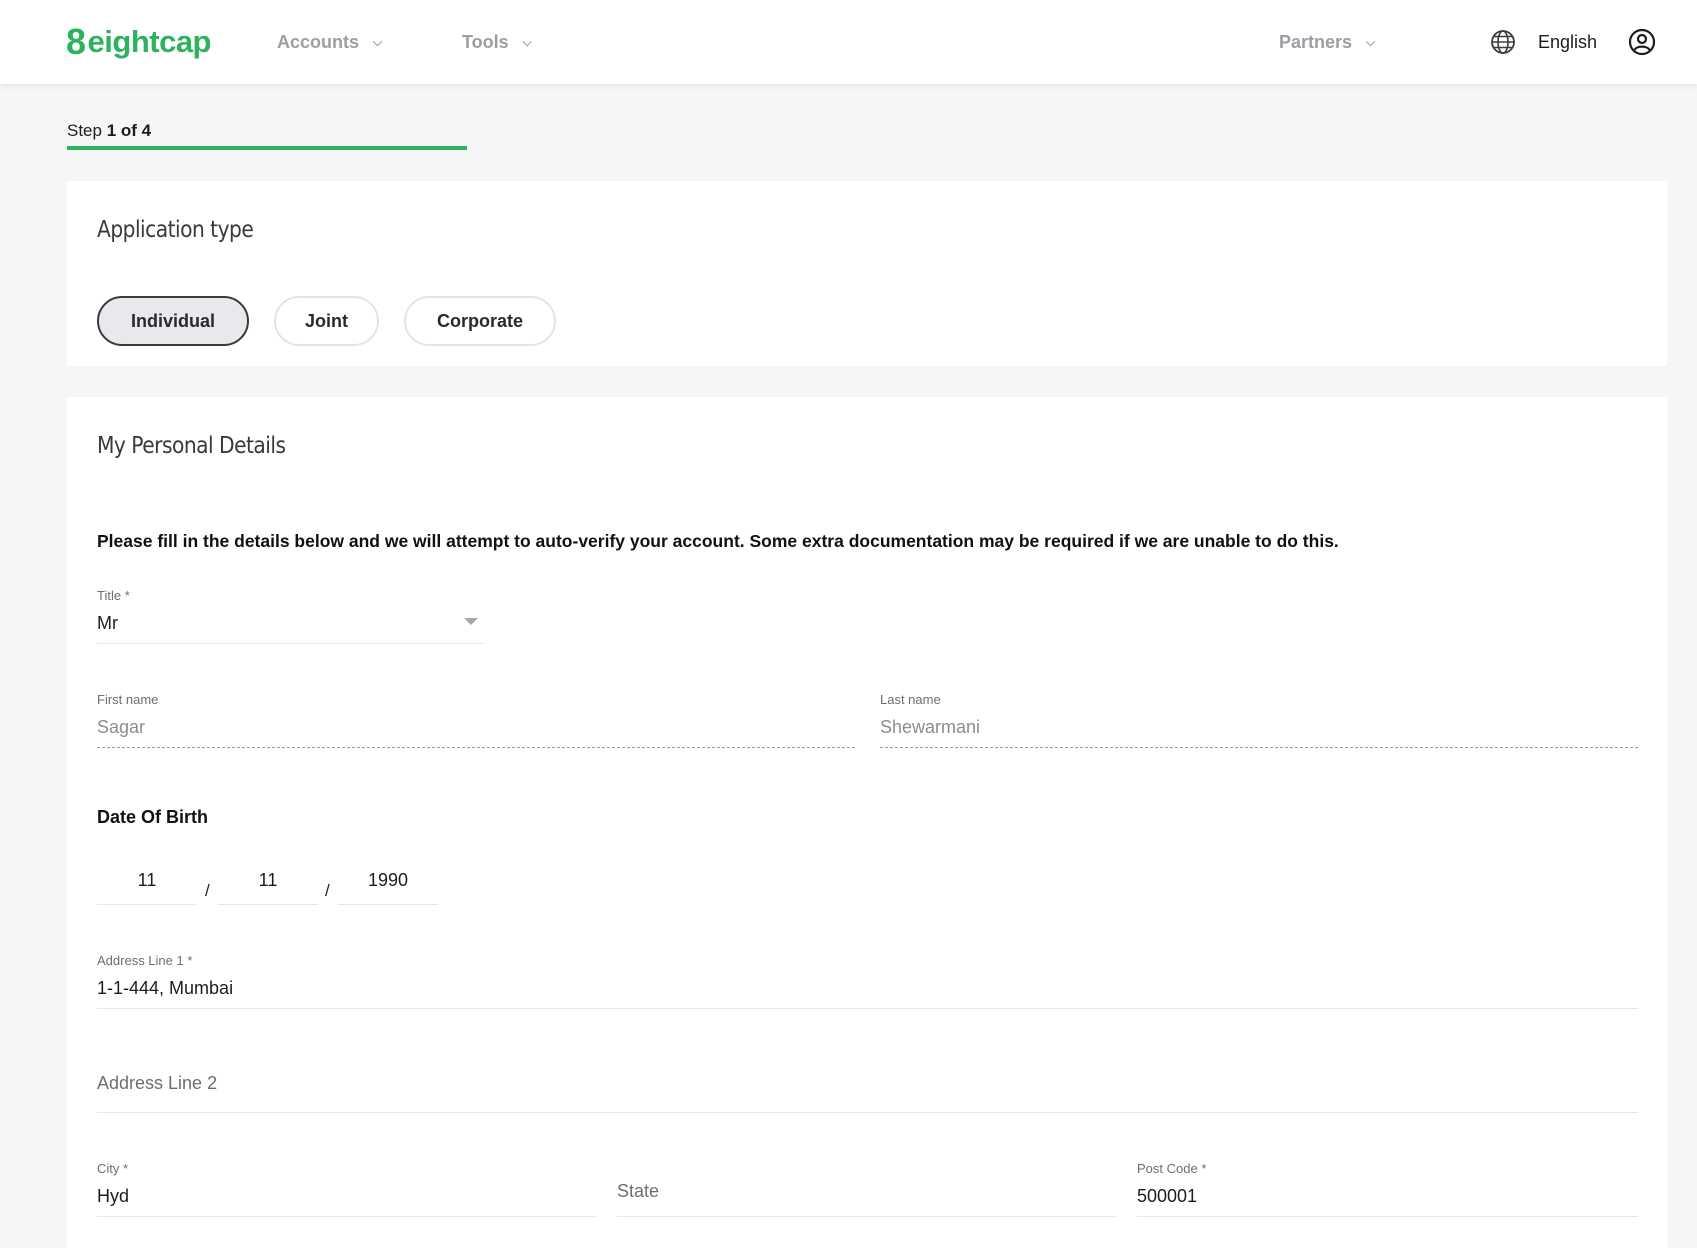 This screenshot has height=1248, width=1697. Describe the element at coordinates (267, 148) in the screenshot. I see `step-progress-bar` at that location.